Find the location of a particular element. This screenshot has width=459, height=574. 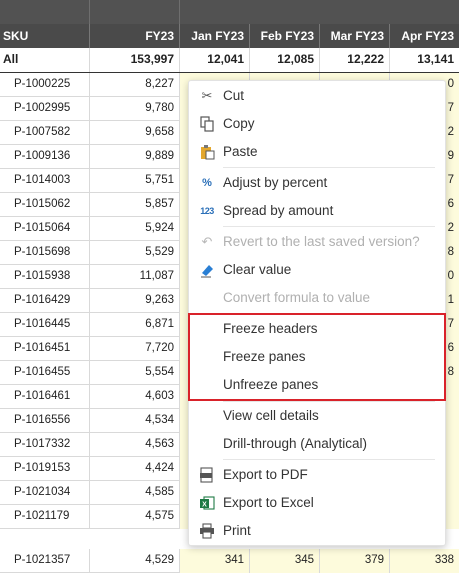

total-feb: 12,085 is located at coordinates (285, 60).